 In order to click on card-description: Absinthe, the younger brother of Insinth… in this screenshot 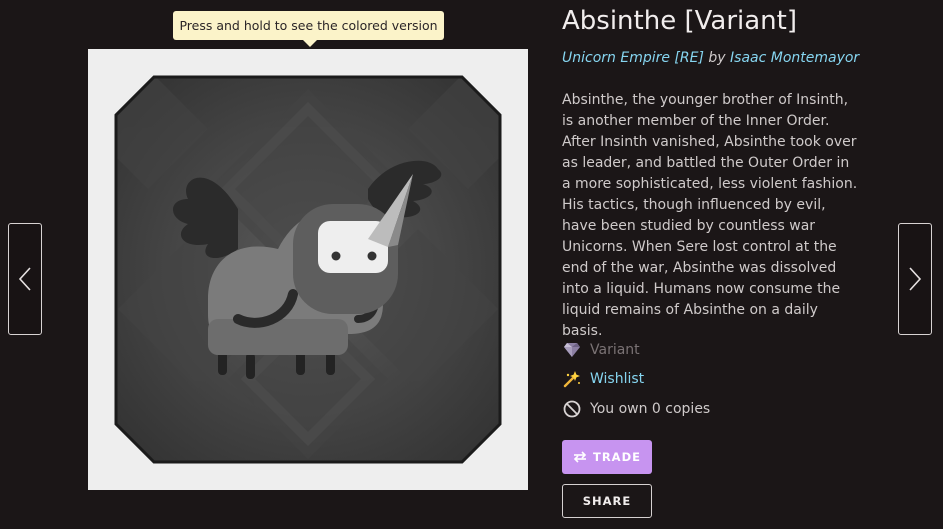, I will do `click(710, 215)`.